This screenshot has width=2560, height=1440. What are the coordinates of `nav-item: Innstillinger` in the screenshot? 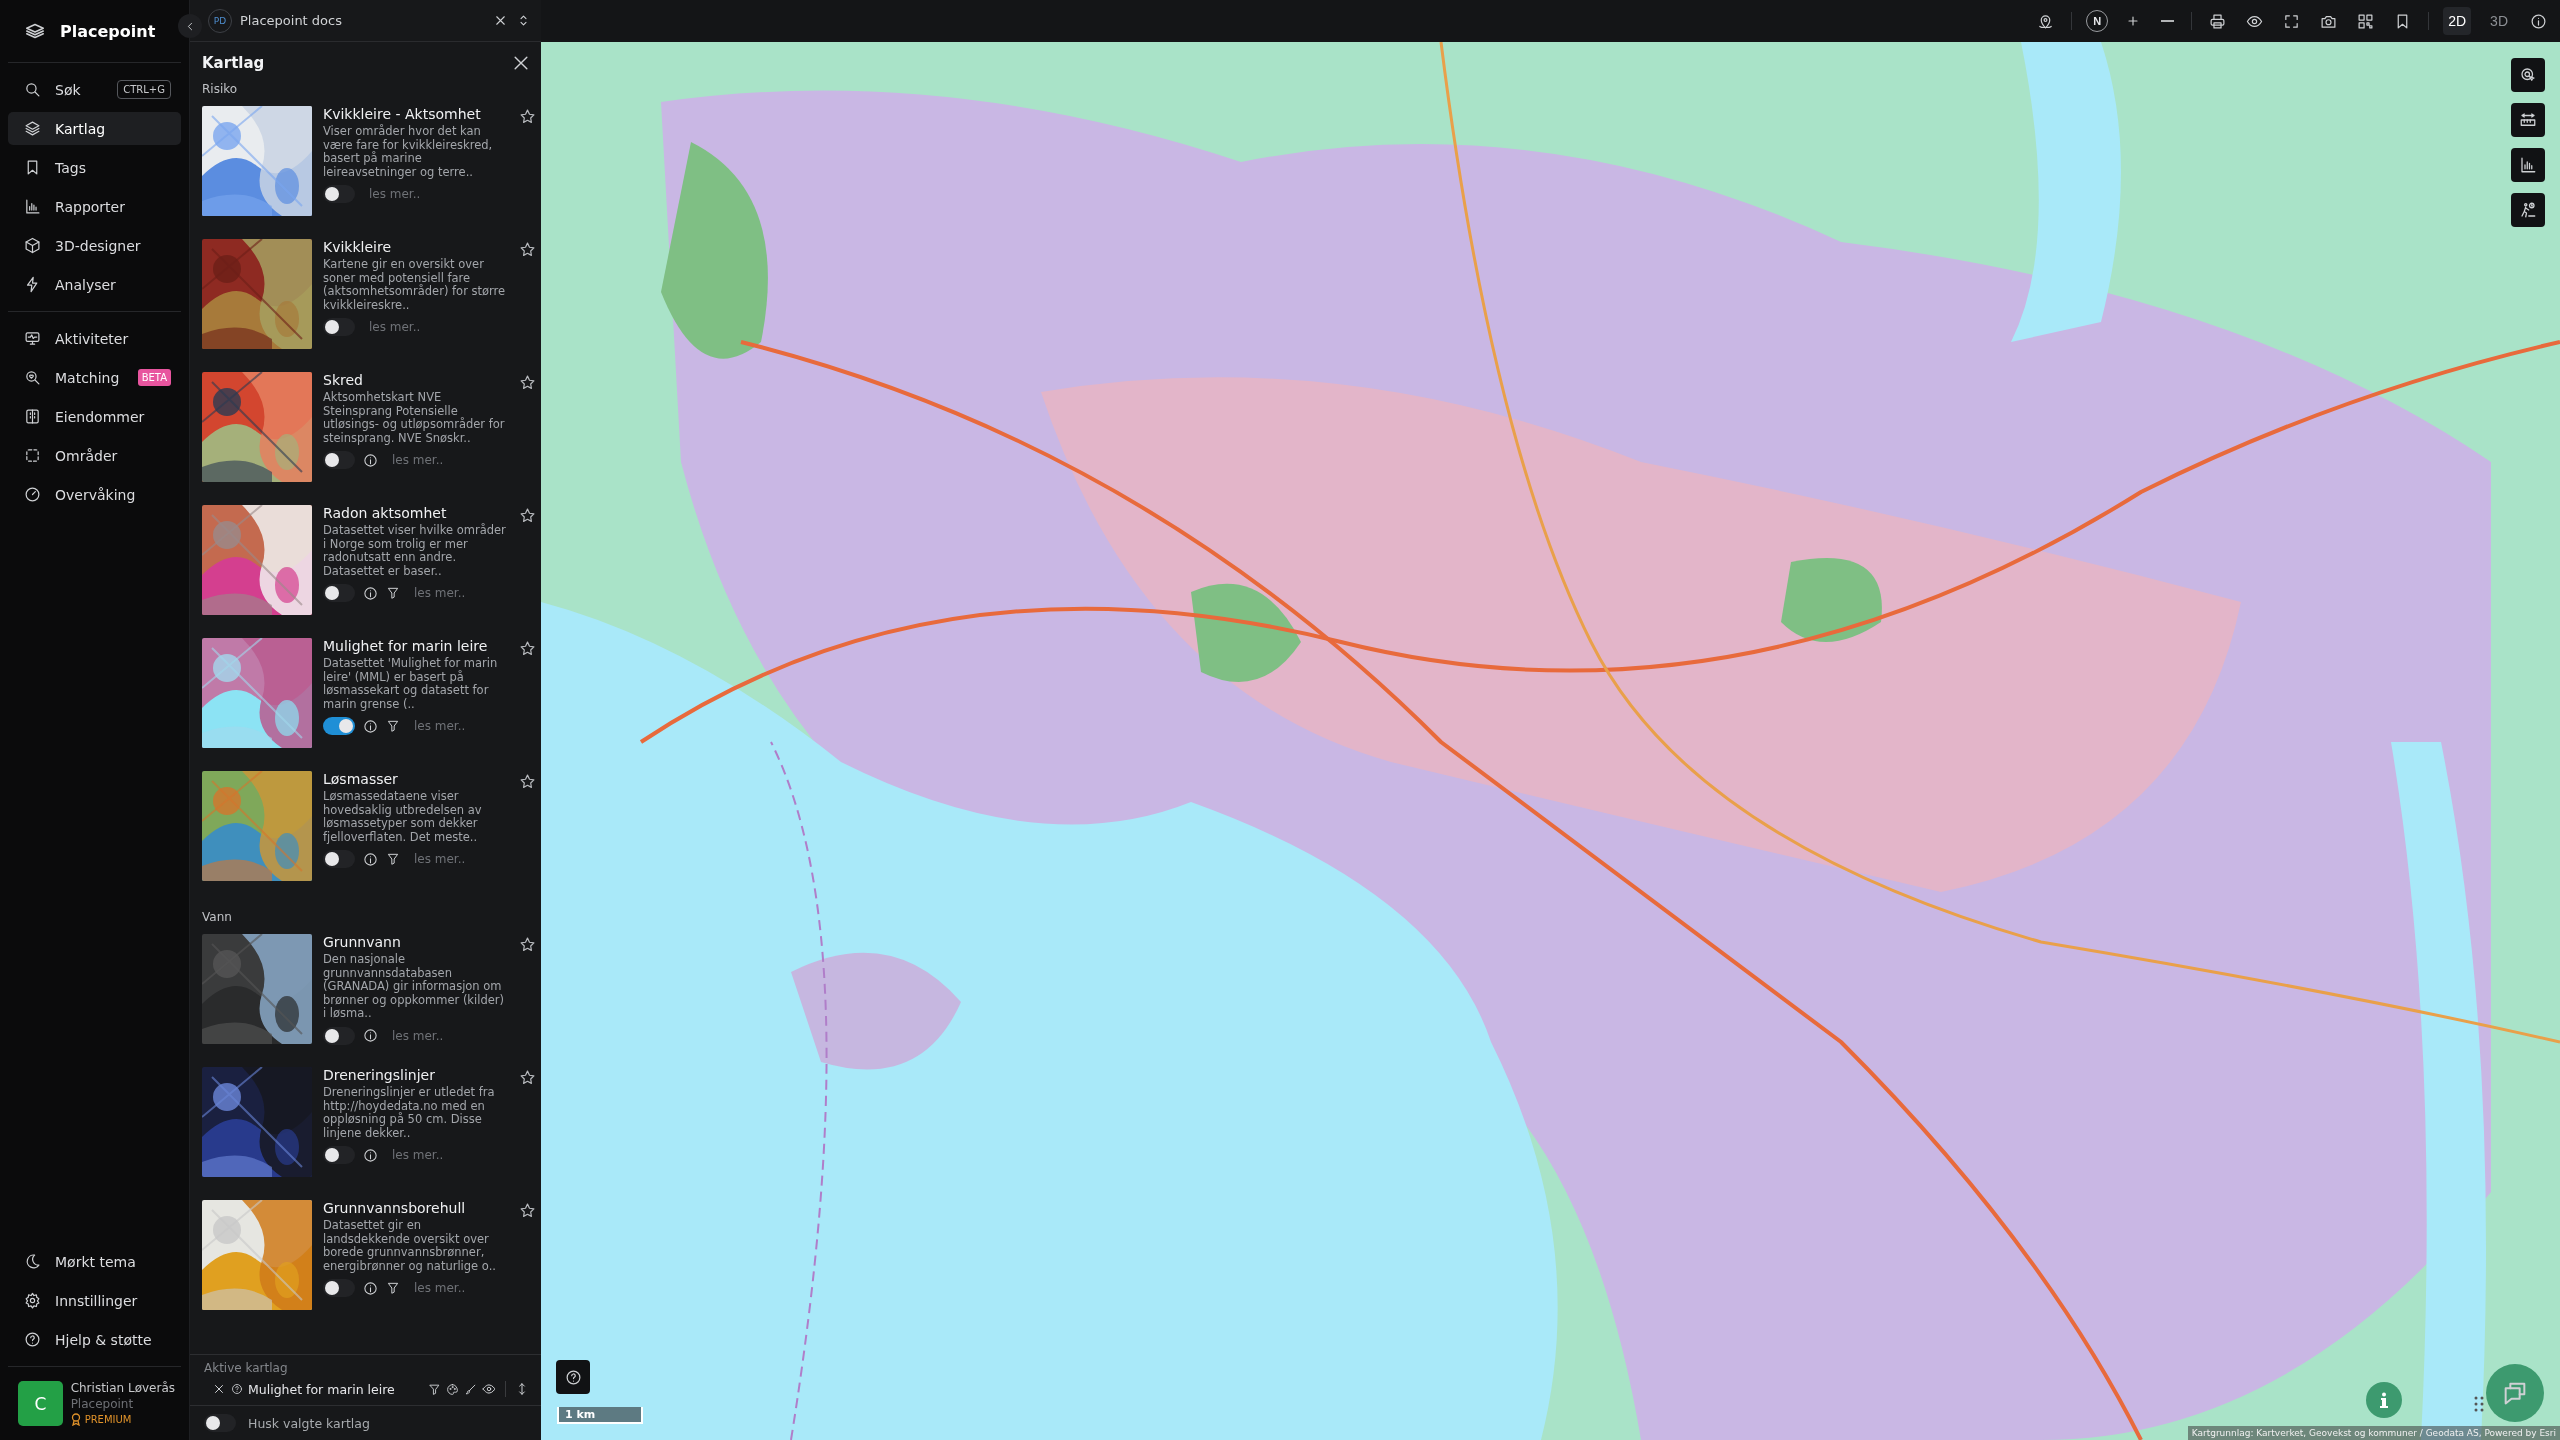 It's located at (94, 1300).